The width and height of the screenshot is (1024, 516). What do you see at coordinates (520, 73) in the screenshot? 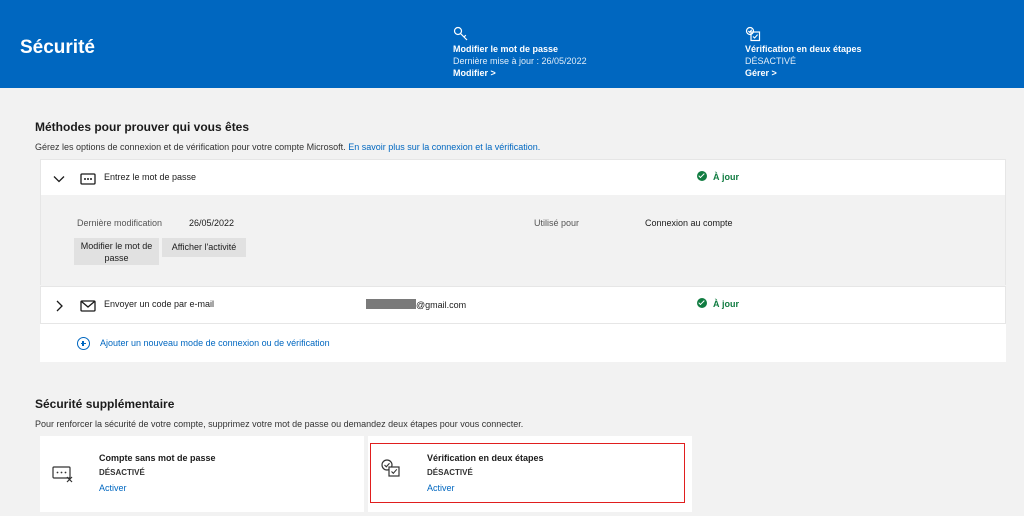
I see `modify-password-link: Modifier >` at bounding box center [520, 73].